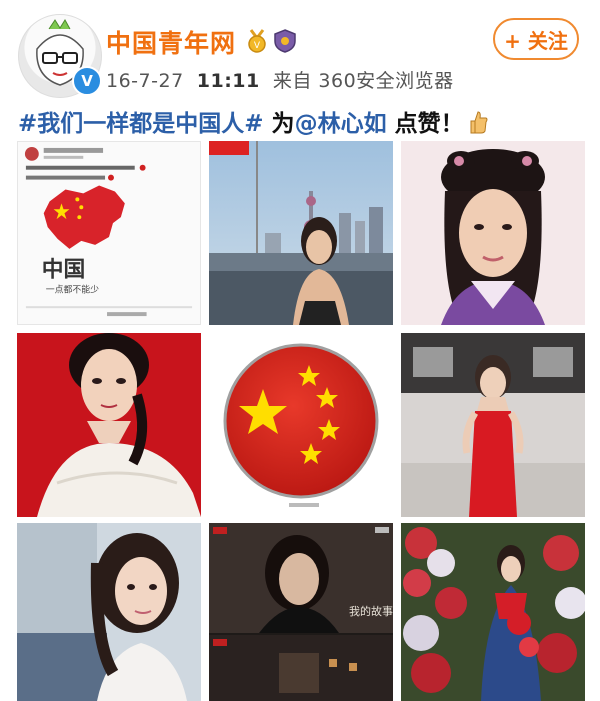 Image resolution: width=600 pixels, height=701 pixels. Describe the element at coordinates (141, 124) in the screenshot. I see `hashtag-link: #我们一样都是中国人#` at that location.